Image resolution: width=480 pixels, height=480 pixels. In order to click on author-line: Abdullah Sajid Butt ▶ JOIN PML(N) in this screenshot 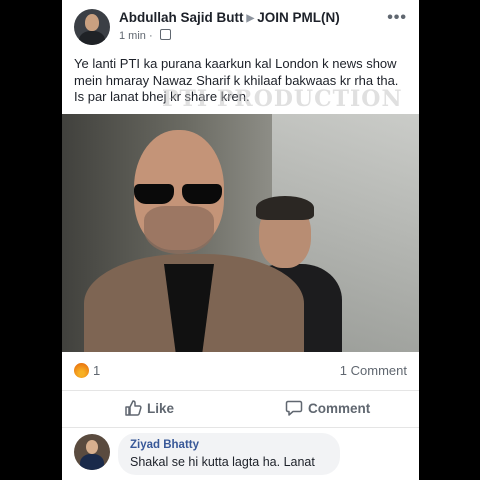, I will do `click(229, 17)`.